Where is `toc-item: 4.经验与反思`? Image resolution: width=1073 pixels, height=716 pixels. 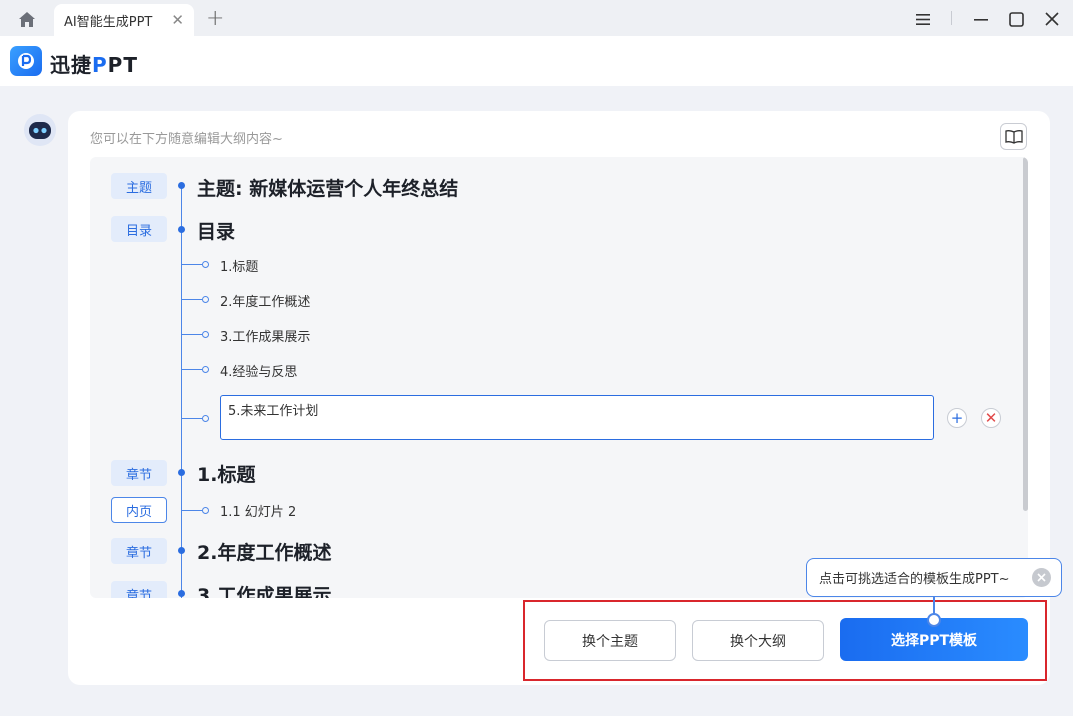 toc-item: 4.经验与反思 is located at coordinates (258, 370).